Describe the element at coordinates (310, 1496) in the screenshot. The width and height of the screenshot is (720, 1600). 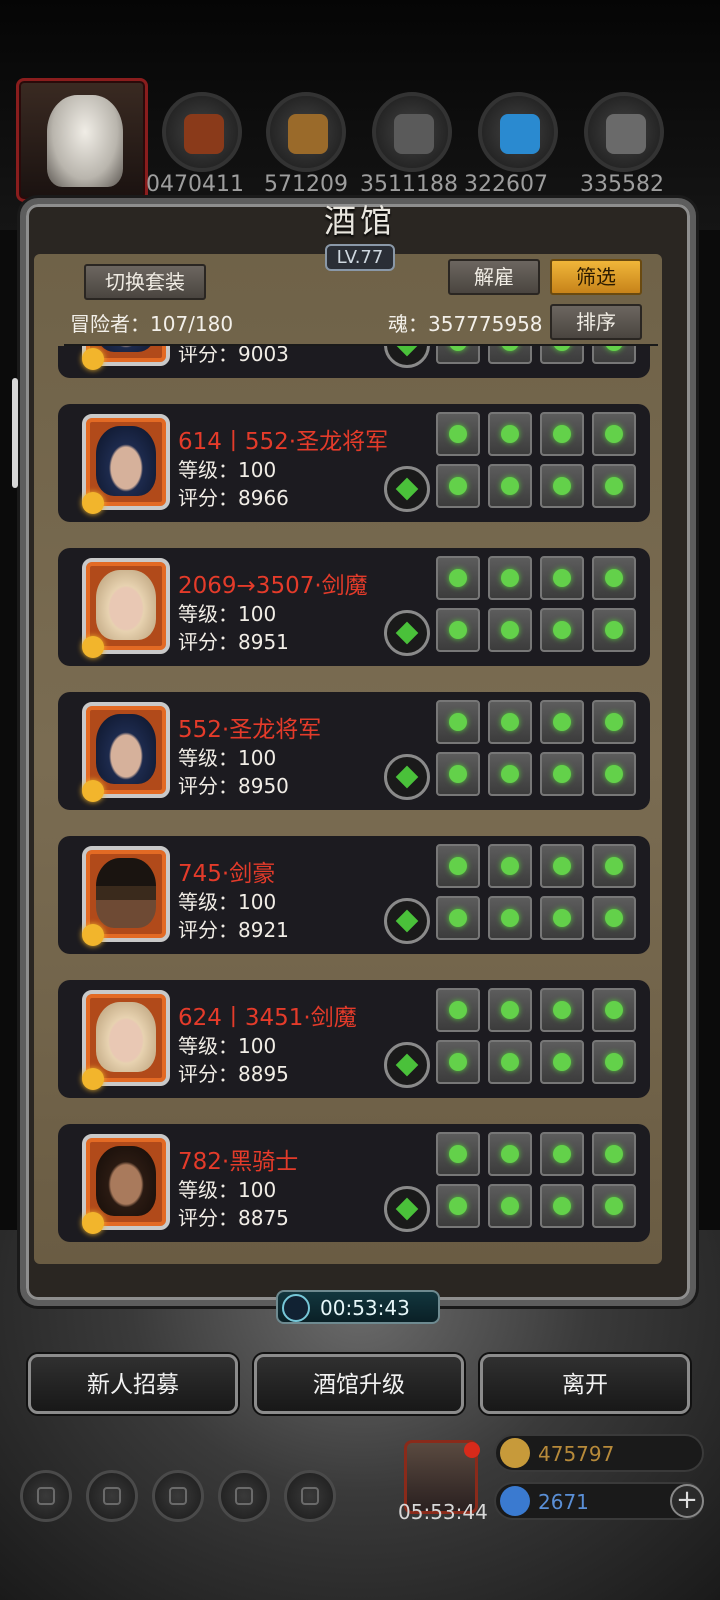
I see `shield-icon` at that location.